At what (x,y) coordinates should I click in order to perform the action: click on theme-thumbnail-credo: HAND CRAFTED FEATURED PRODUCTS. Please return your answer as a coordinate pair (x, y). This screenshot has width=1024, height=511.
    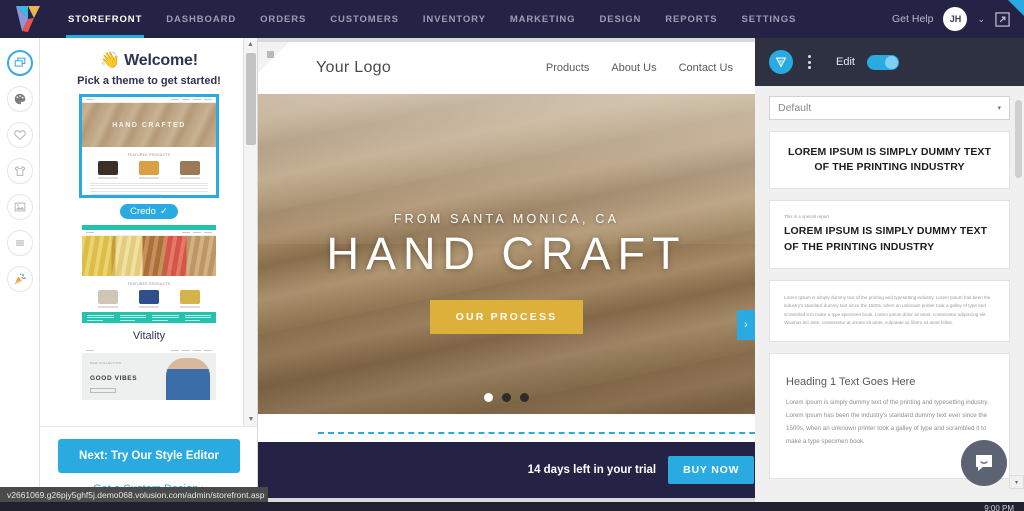
    Looking at the image, I should click on (149, 146).